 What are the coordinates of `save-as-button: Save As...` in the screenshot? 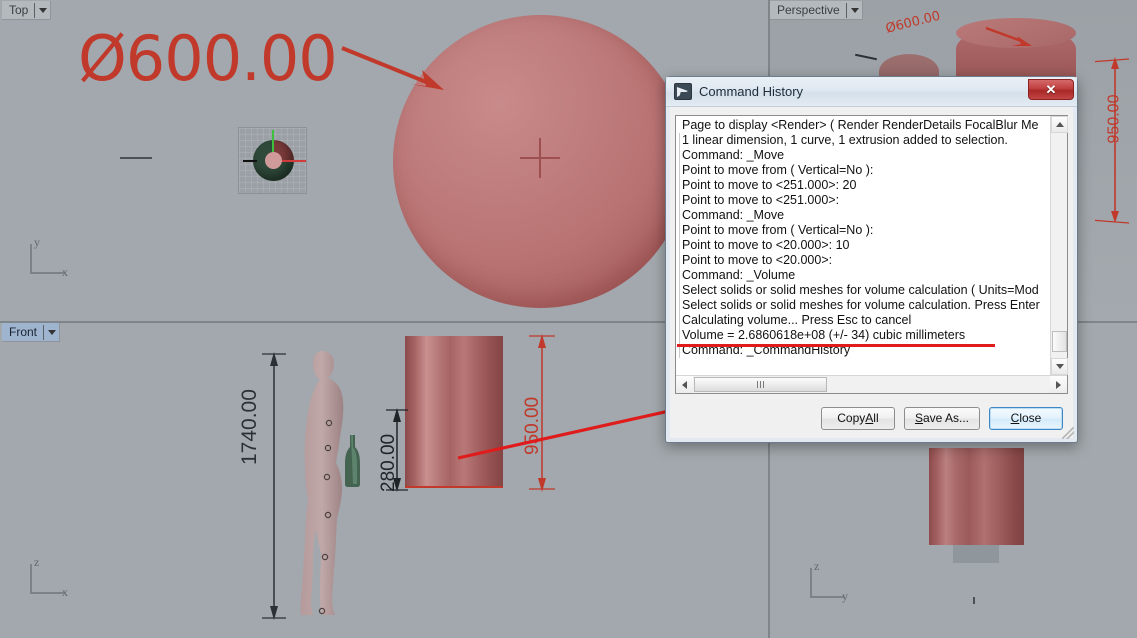 It's located at (941, 418).